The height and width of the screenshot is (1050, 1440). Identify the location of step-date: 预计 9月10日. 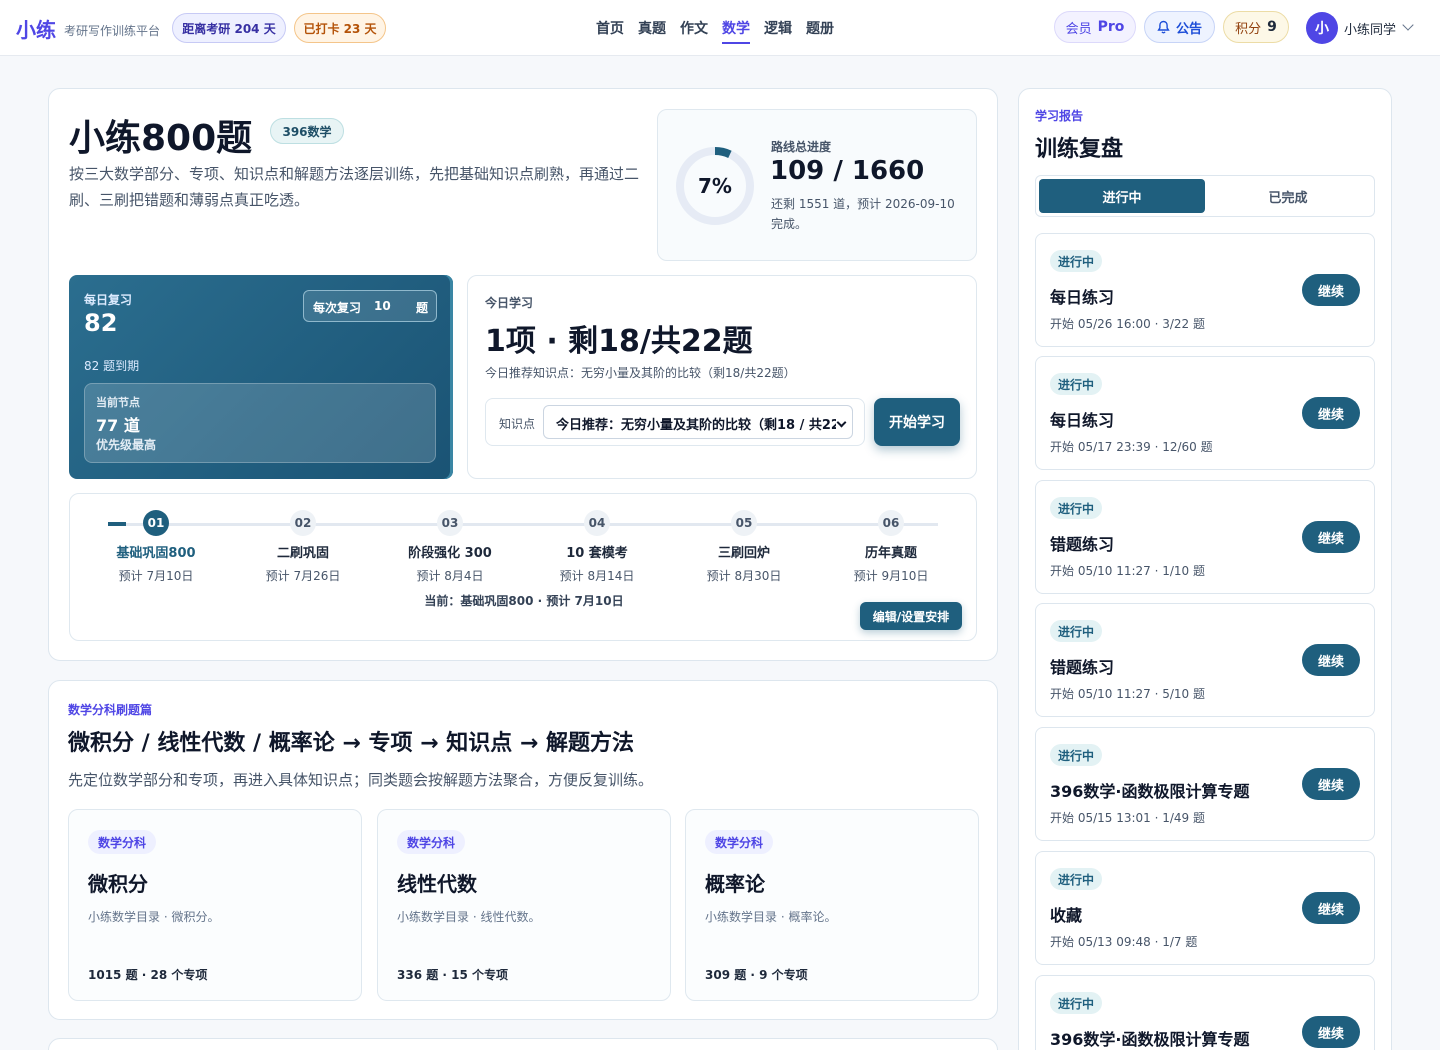
(891, 576).